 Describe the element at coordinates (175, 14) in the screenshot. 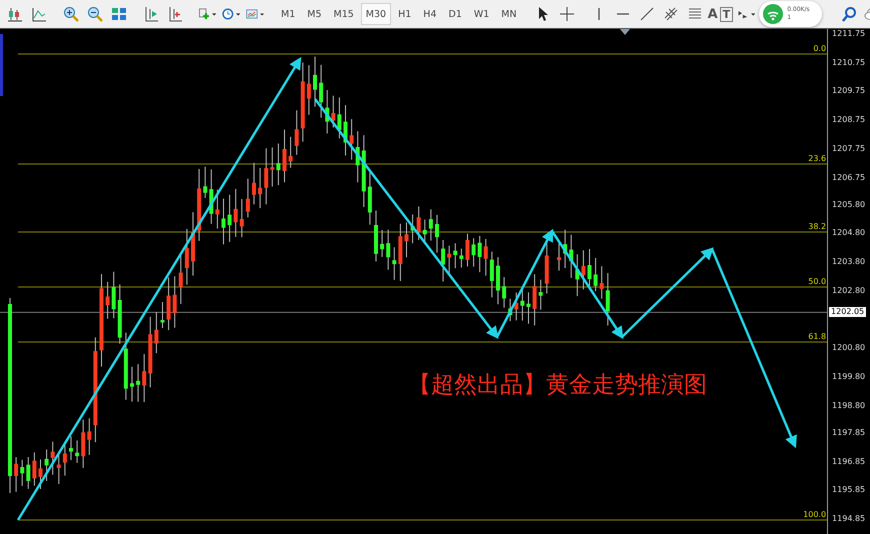

I see `chart-shift-icon` at that location.